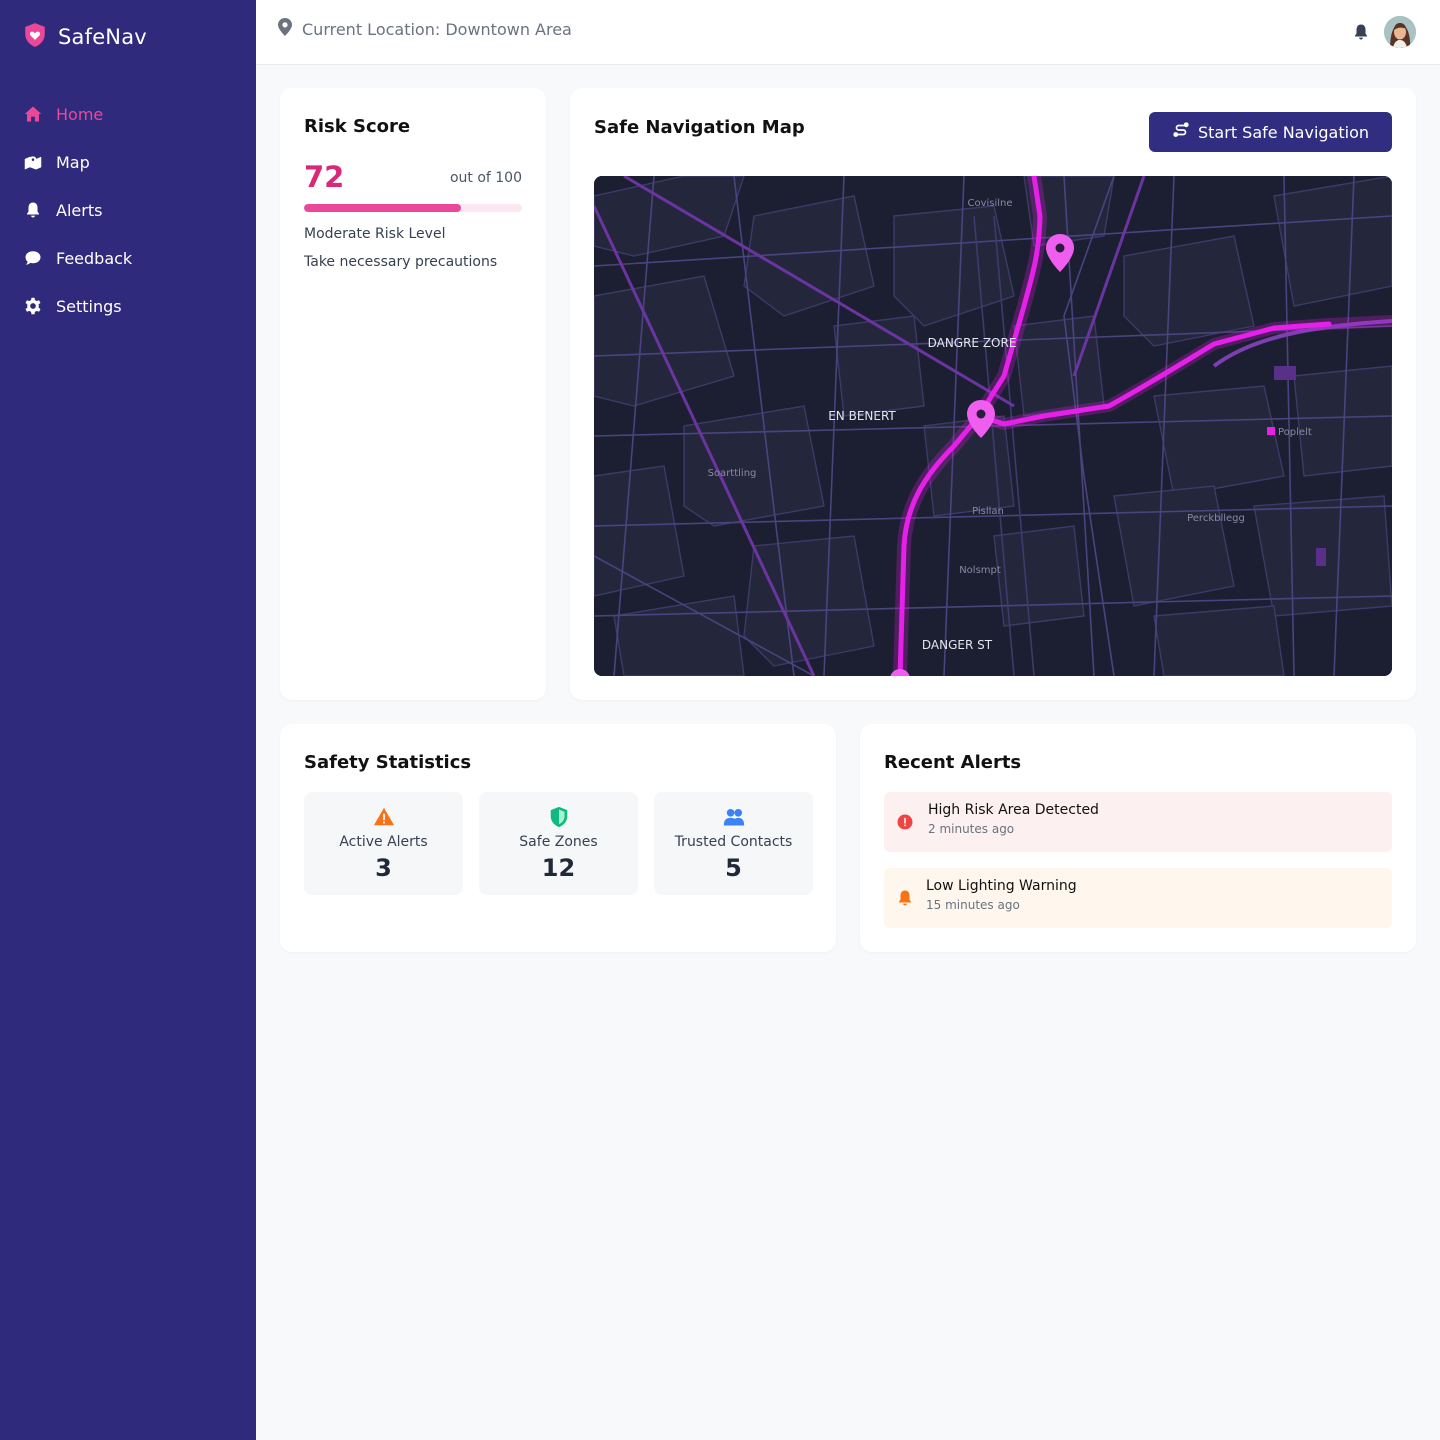  I want to click on user-avatar, so click(1400, 32).